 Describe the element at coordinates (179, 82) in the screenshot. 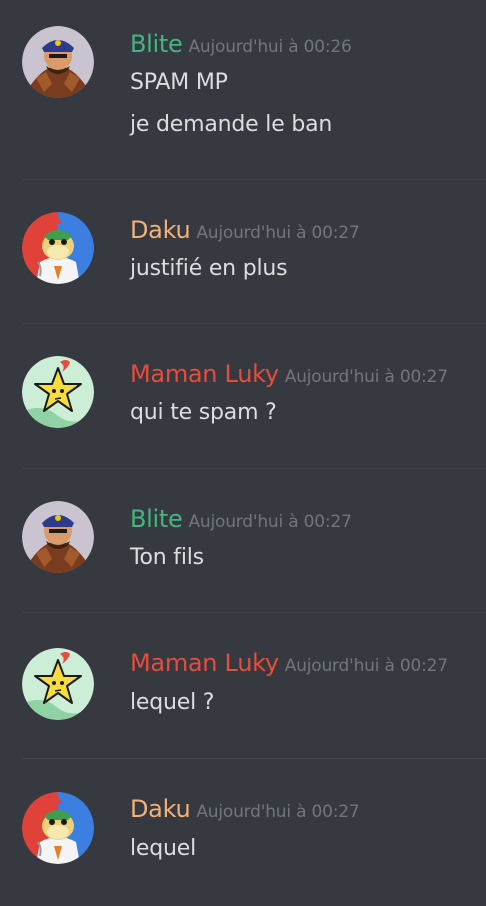

I see `message-text: SPAM MP` at that location.